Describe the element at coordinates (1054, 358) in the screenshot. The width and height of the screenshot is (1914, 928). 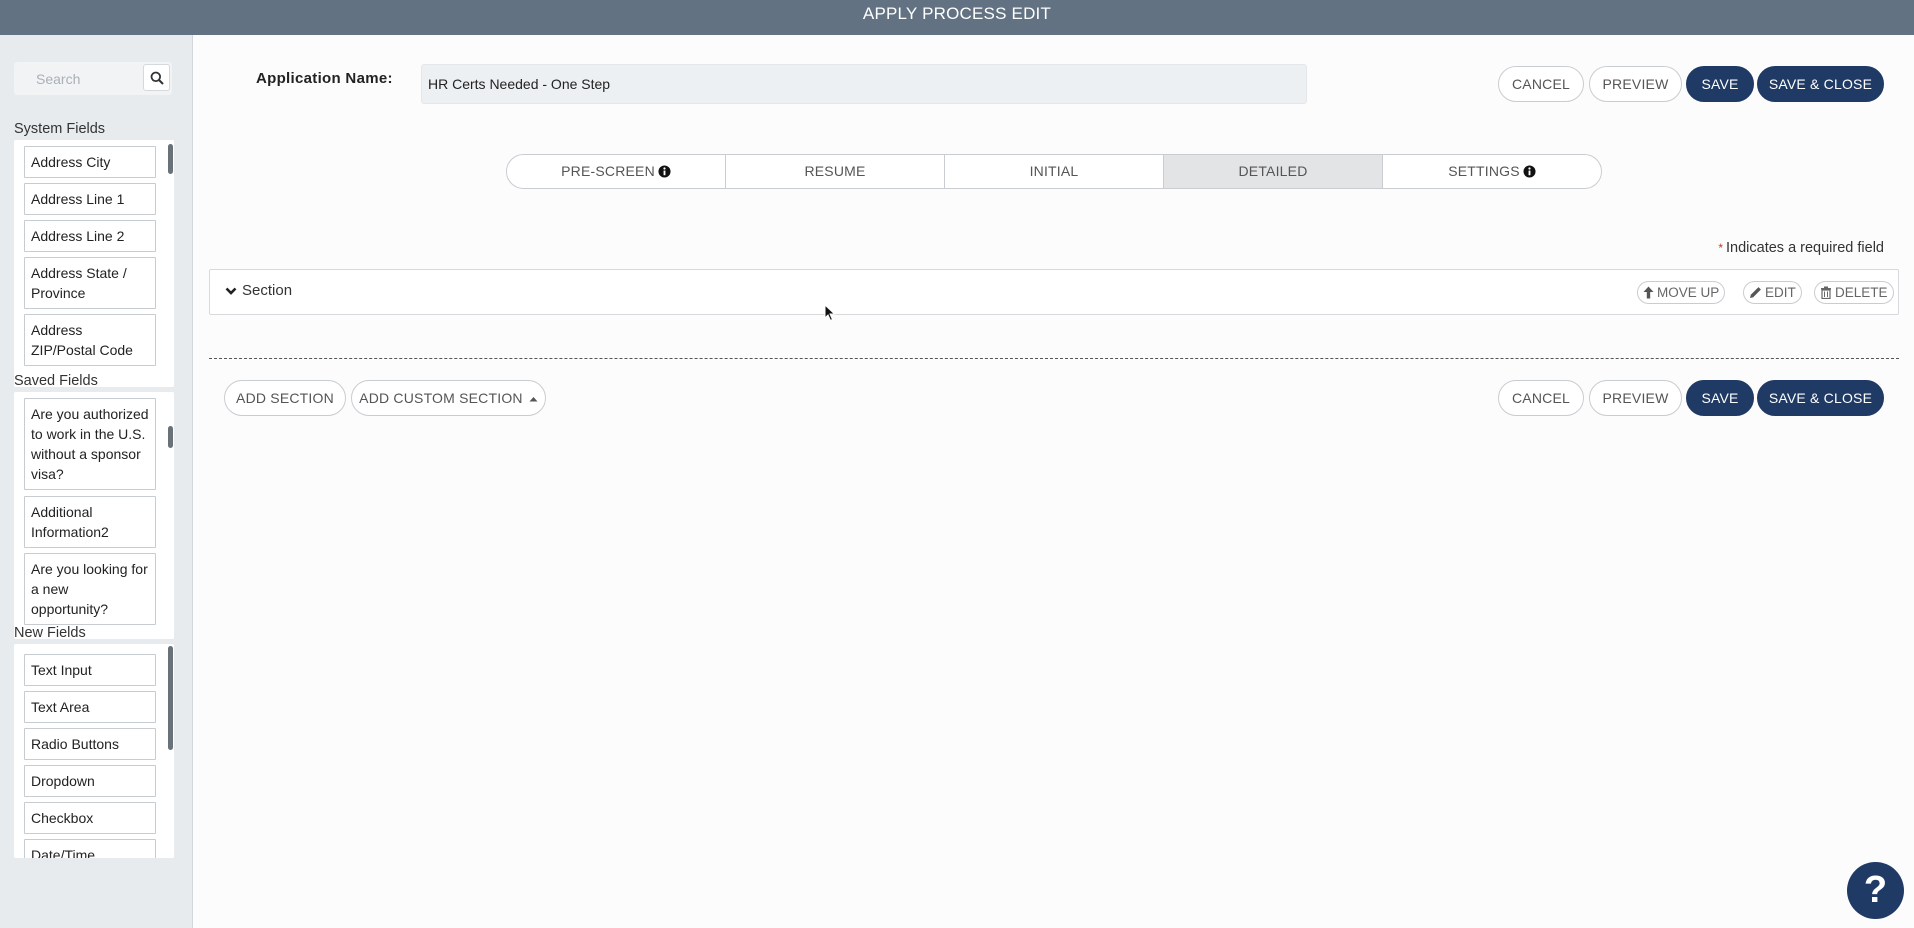
I see `section-divider` at that location.